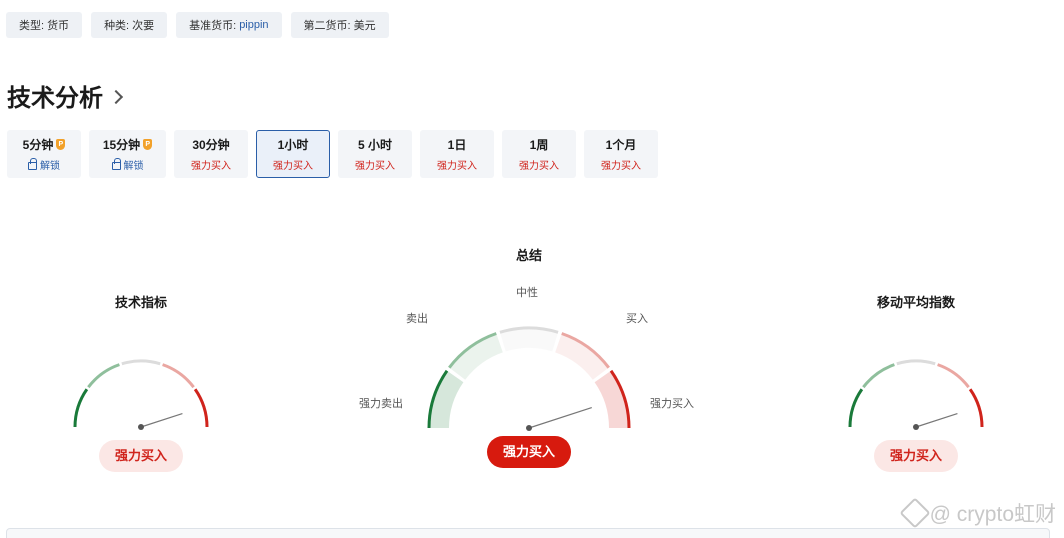 Image resolution: width=1064 pixels, height=538 pixels. Describe the element at coordinates (211, 145) in the screenshot. I see `tab-label: 30分钟` at that location.